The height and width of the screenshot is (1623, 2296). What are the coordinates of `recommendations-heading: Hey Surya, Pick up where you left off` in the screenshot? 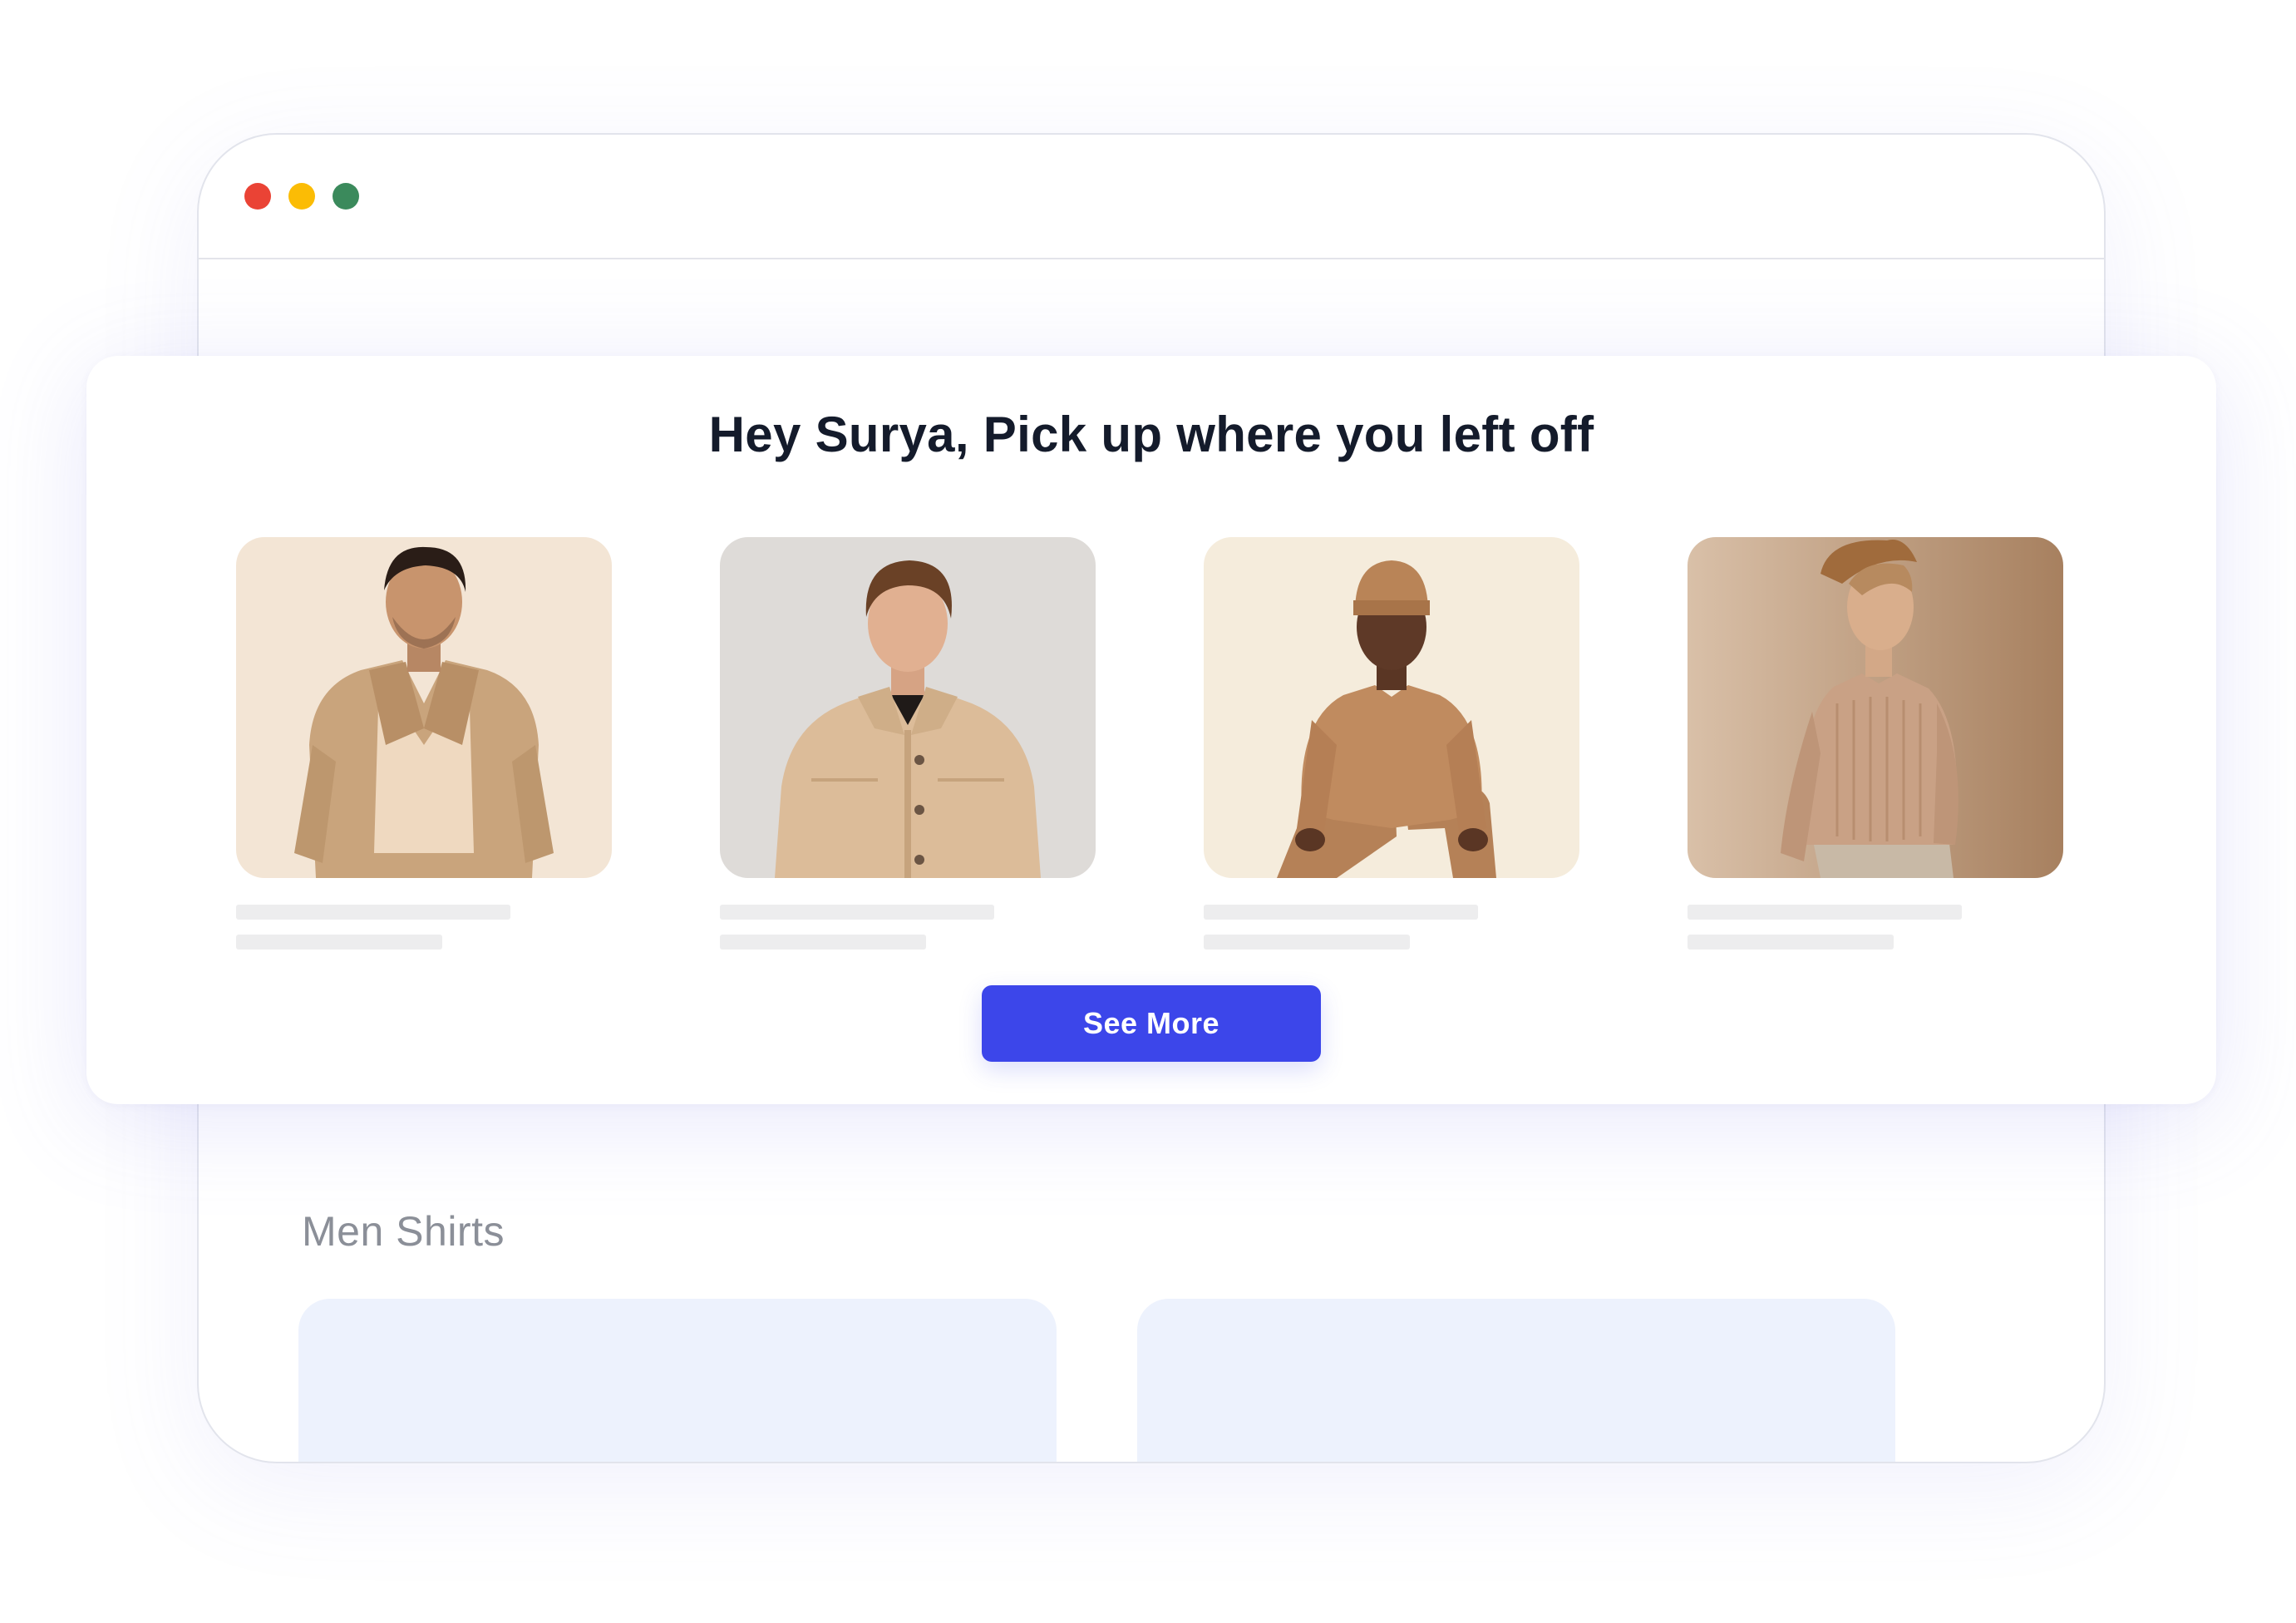 It's located at (1151, 434).